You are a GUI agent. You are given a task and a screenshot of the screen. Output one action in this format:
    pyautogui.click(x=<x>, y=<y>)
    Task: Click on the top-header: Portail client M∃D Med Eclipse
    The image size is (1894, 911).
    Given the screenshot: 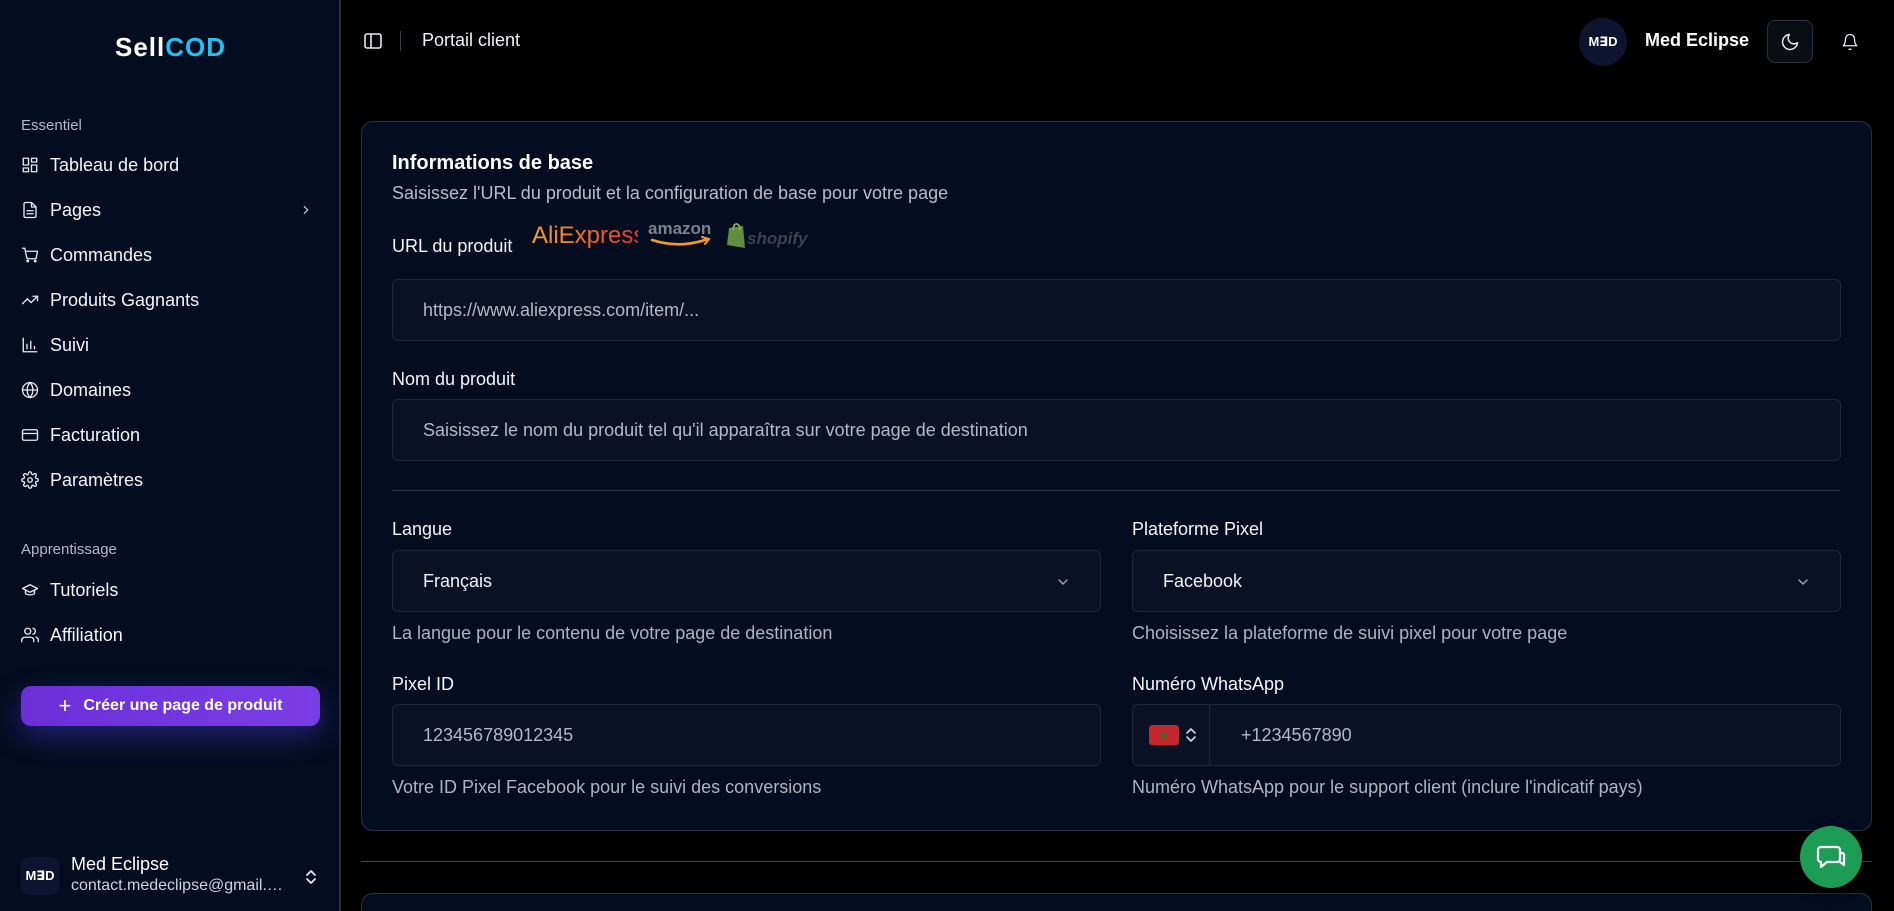 What is the action you would take?
    pyautogui.click(x=1118, y=41)
    